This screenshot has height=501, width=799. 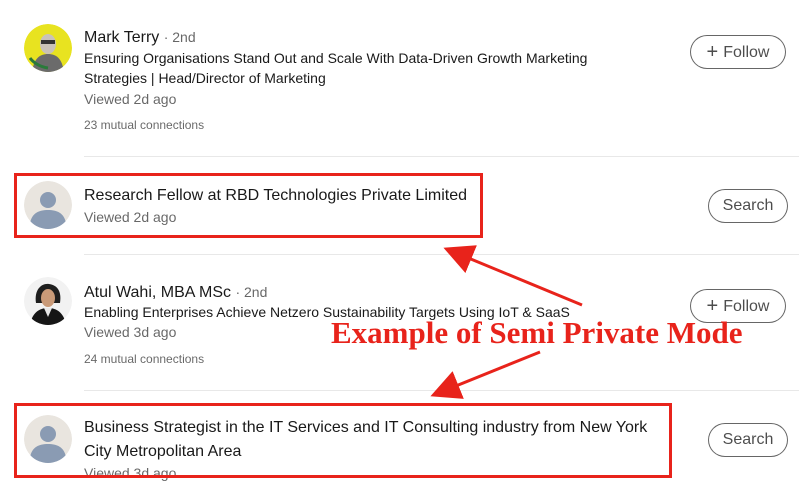 I want to click on follow-button: + Follow, so click(x=738, y=52).